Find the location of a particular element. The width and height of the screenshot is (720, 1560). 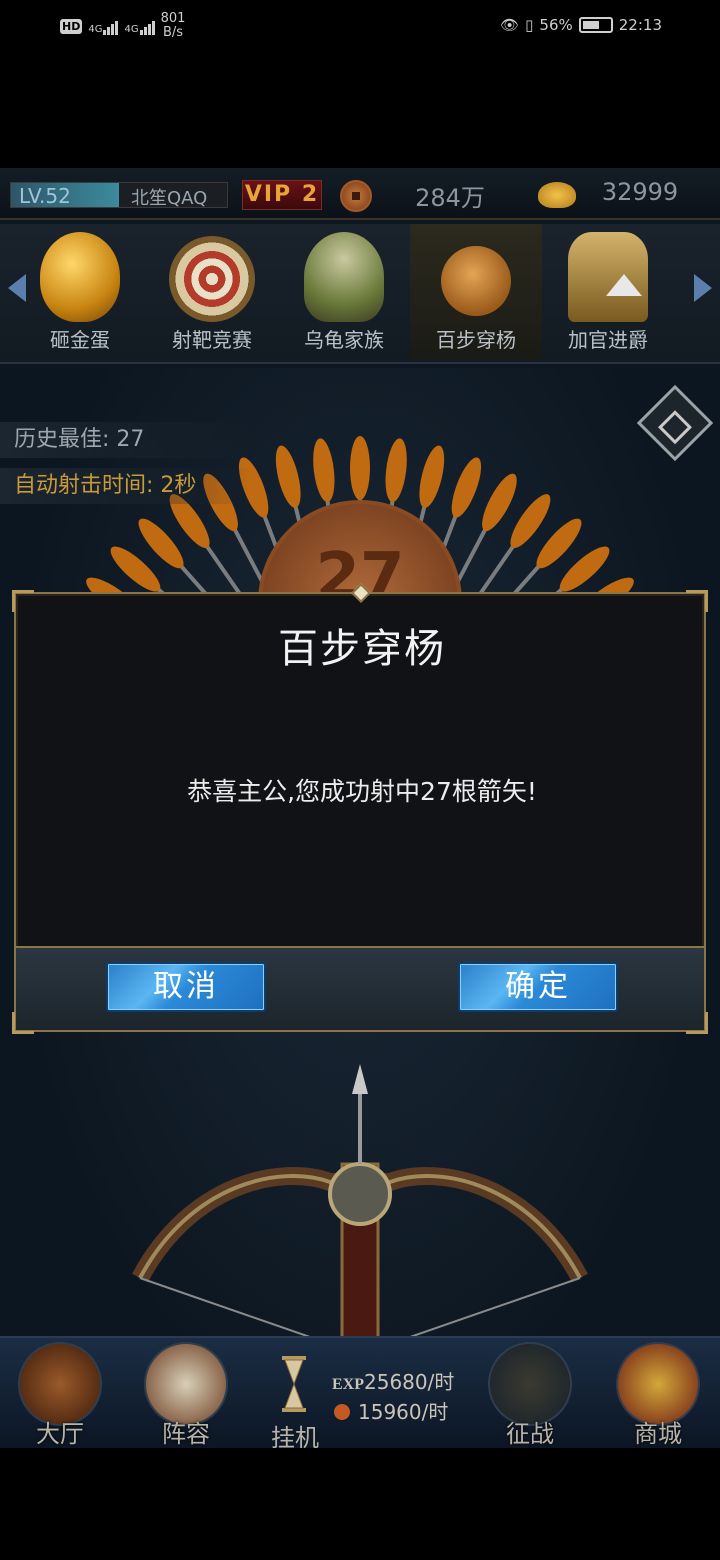

network-speed-value: 801 is located at coordinates (173, 18).